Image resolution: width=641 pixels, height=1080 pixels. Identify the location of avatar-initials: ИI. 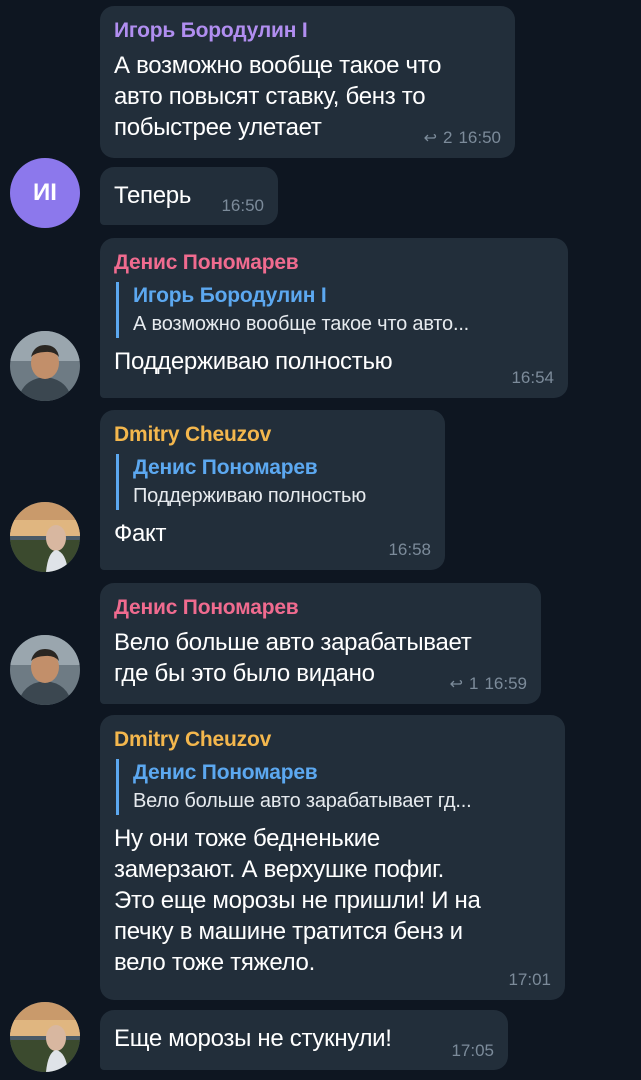
(45, 192).